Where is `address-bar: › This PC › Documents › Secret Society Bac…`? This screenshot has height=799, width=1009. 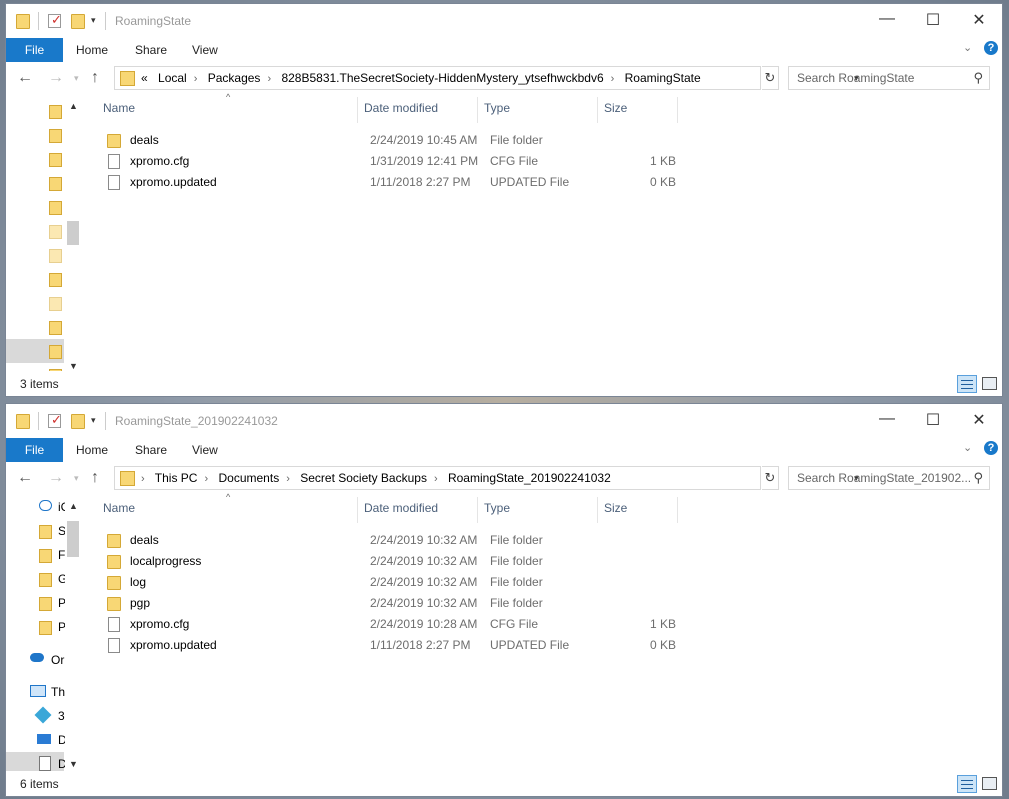
address-bar: › This PC › Documents › Secret Society Bac… is located at coordinates (486, 478).